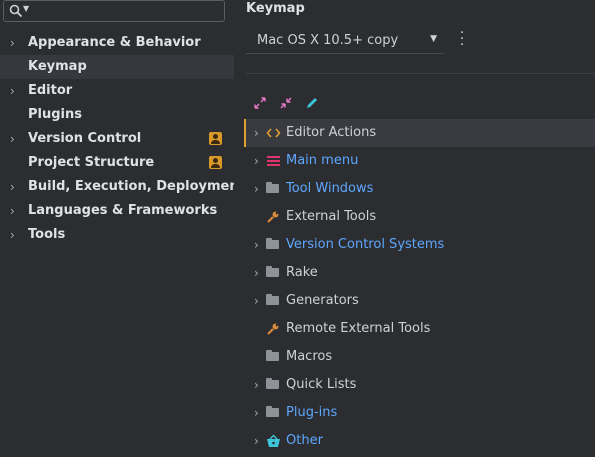  I want to click on divider, so click(420, 73).